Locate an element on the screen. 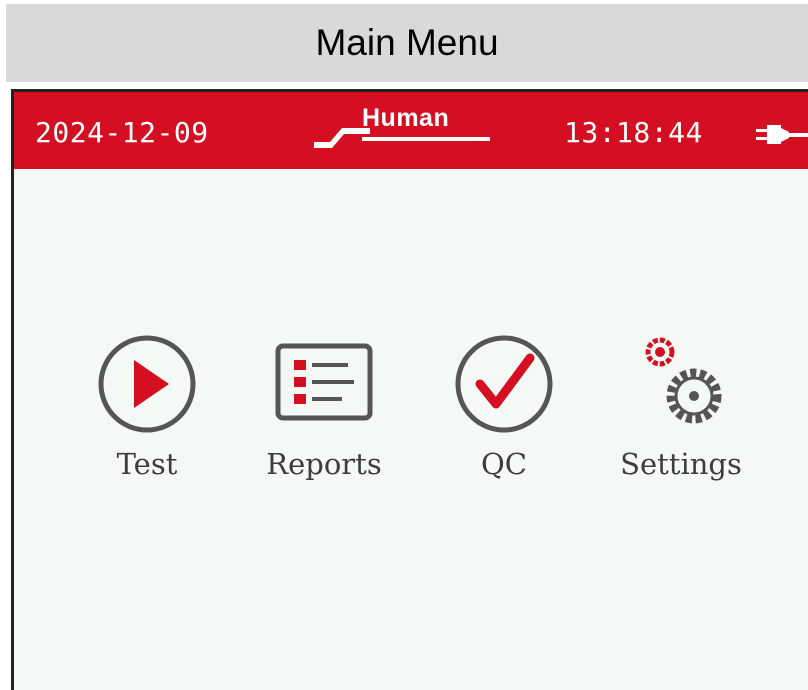  settings-label: Settings is located at coordinates (681, 464).